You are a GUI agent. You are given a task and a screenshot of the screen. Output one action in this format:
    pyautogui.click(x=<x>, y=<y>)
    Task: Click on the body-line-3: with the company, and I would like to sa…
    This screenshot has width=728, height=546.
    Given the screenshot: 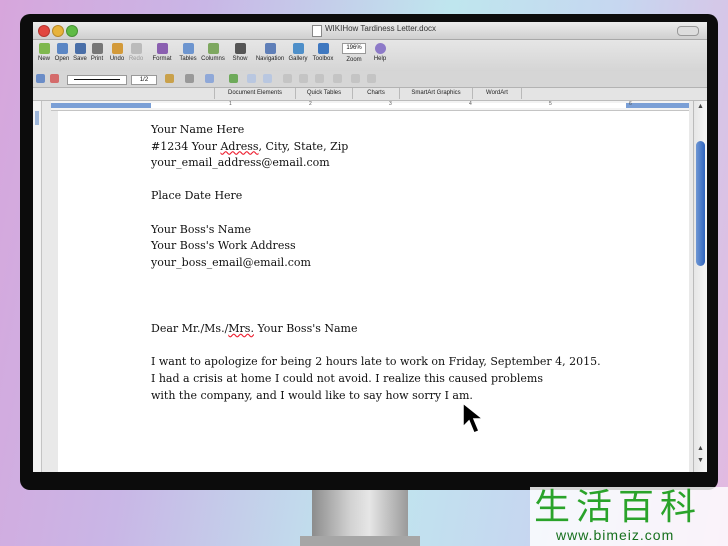 What is the action you would take?
    pyautogui.click(x=312, y=395)
    